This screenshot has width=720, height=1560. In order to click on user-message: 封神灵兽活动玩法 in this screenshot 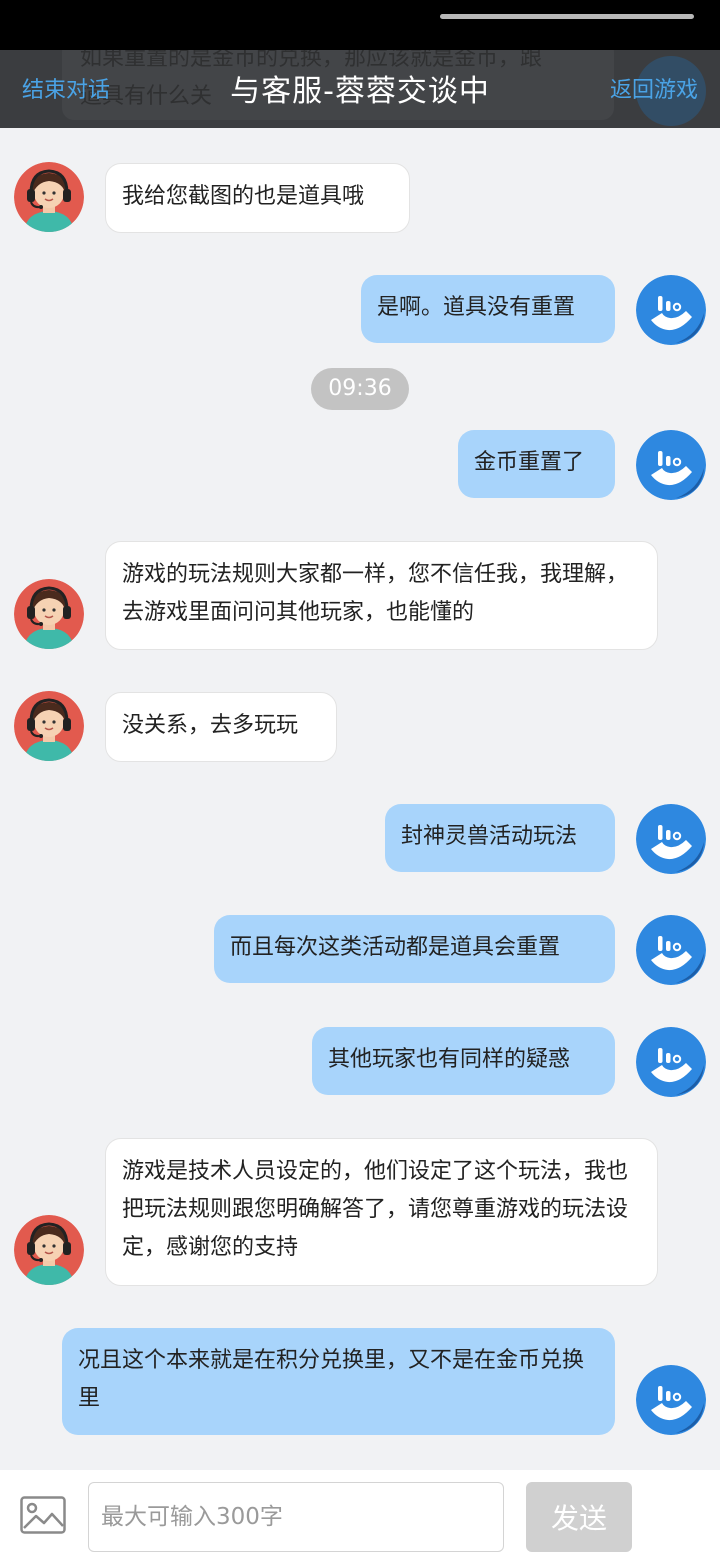, I will do `click(500, 838)`.